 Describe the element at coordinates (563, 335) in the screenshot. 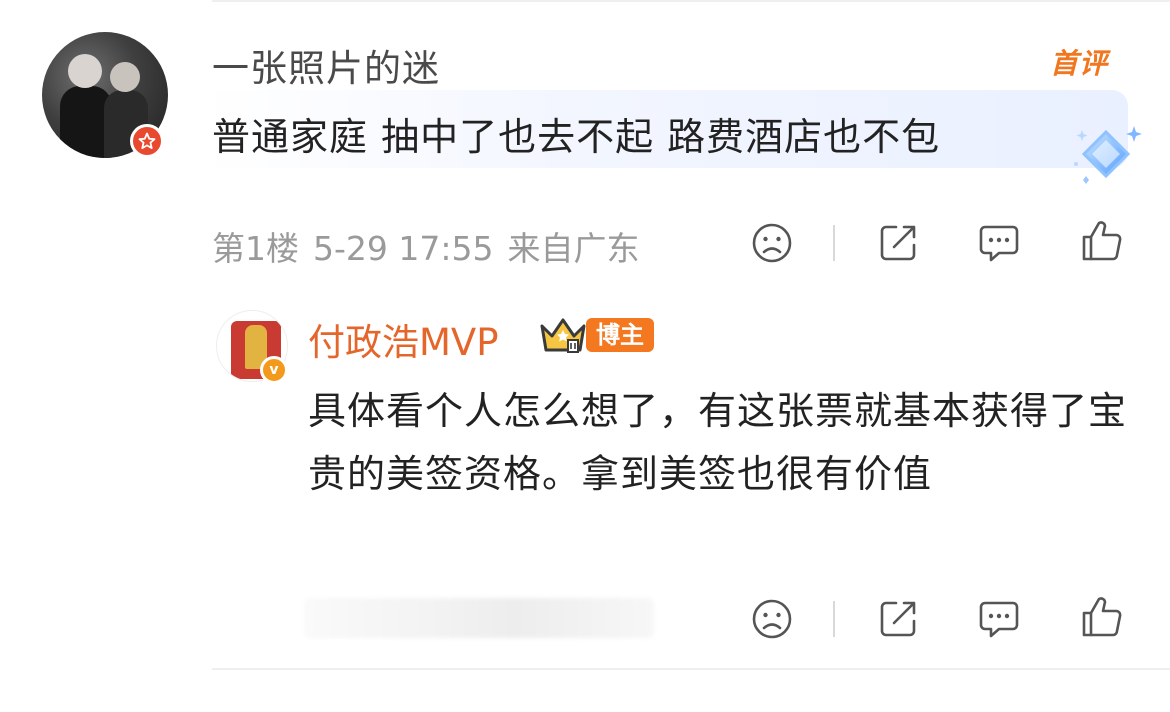

I see `crown-icon` at that location.